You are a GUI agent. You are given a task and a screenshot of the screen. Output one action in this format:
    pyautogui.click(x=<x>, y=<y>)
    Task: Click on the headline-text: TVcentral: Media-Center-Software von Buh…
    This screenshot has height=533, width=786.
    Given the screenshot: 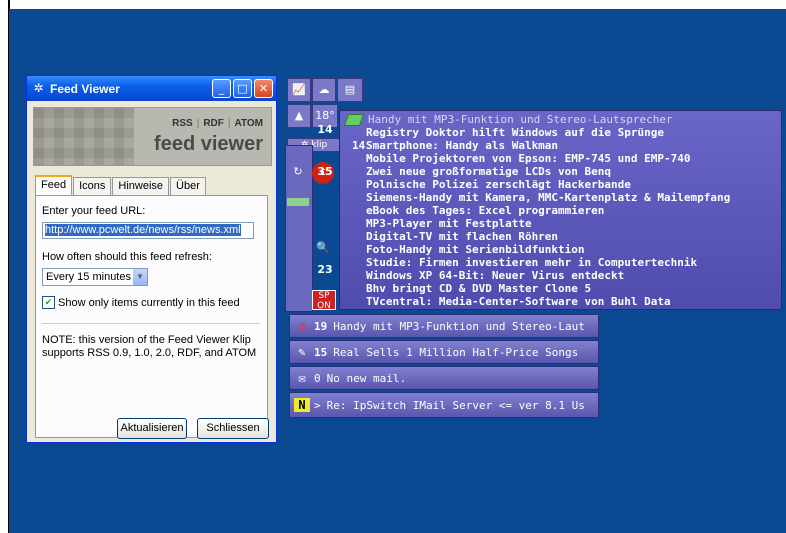 What is the action you would take?
    pyautogui.click(x=518, y=301)
    